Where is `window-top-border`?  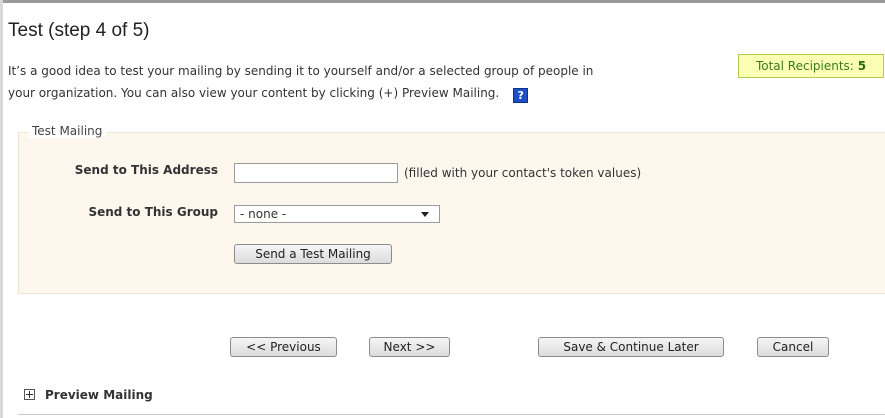 window-top-border is located at coordinates (442, 1).